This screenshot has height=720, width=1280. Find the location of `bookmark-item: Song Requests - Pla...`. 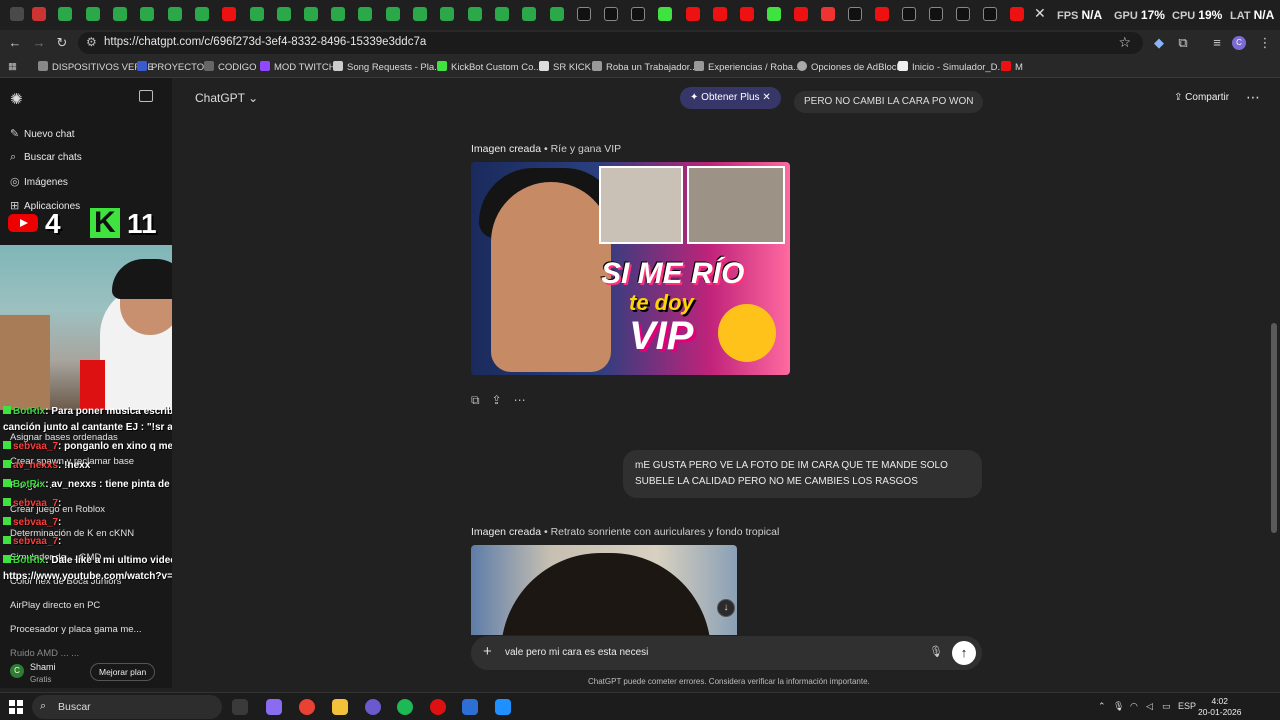

bookmark-item: Song Requests - Pla... is located at coordinates (387, 67).